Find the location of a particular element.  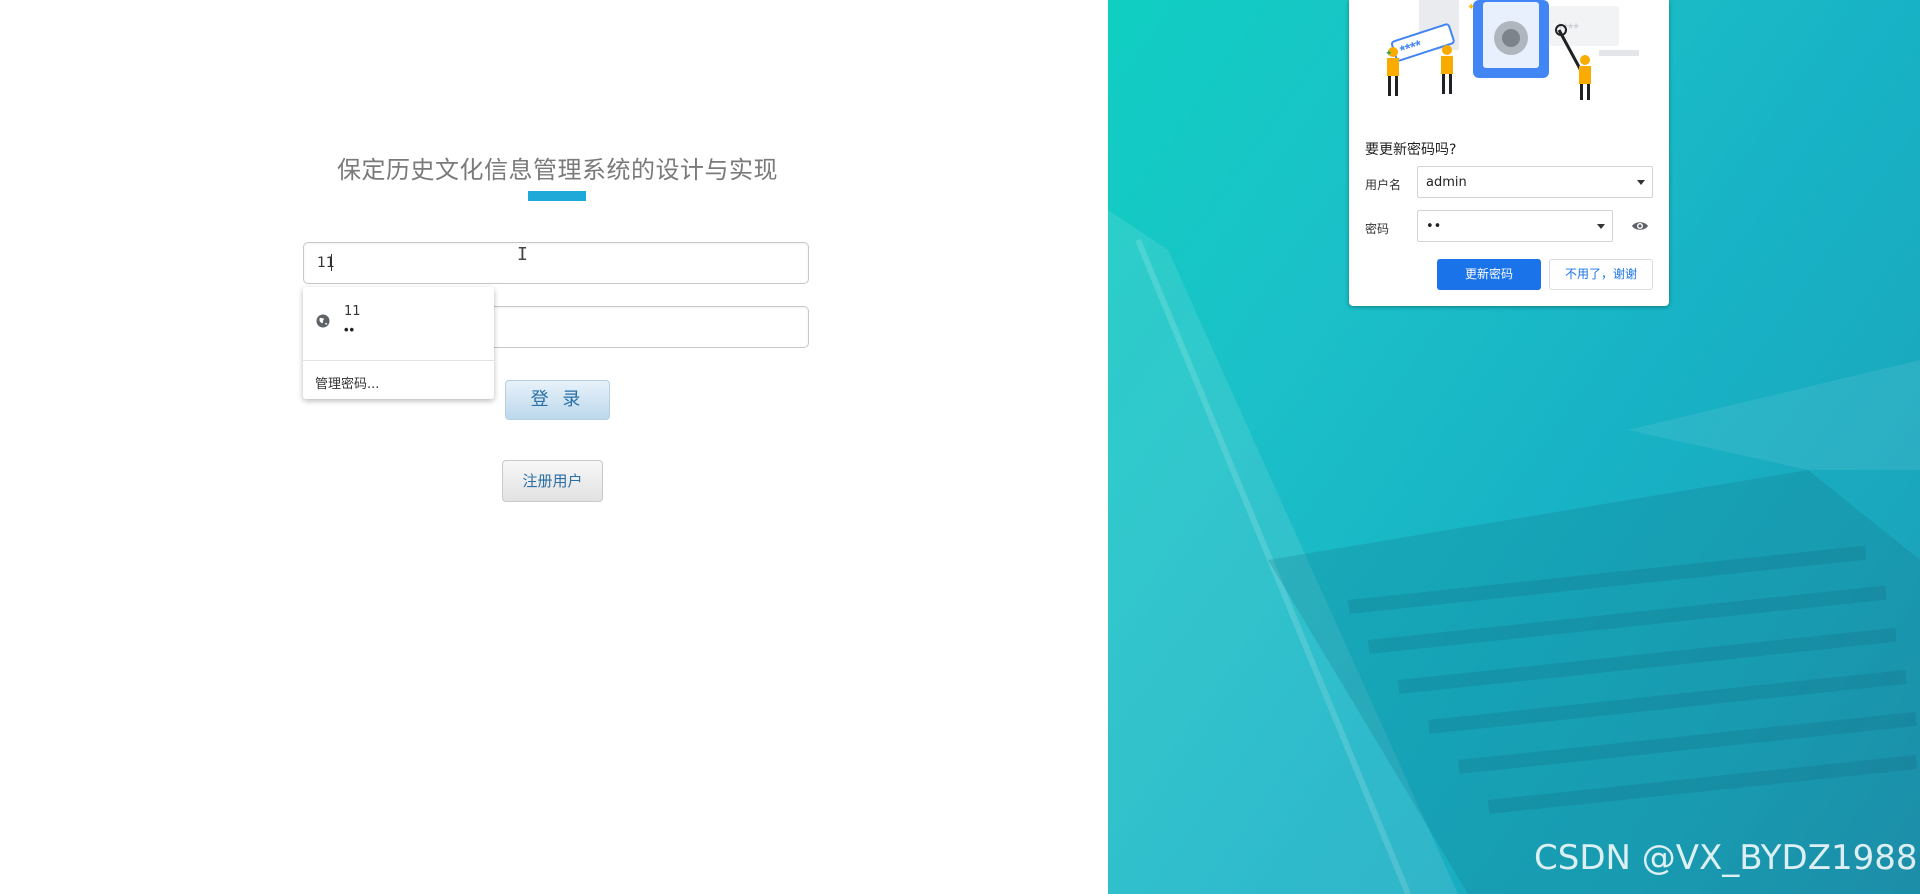

password-label: 密码 is located at coordinates (1377, 229).